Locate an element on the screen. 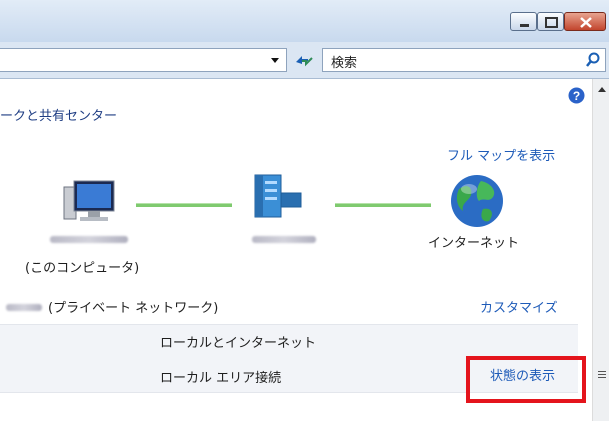  refresh-icon is located at coordinates (304, 60).